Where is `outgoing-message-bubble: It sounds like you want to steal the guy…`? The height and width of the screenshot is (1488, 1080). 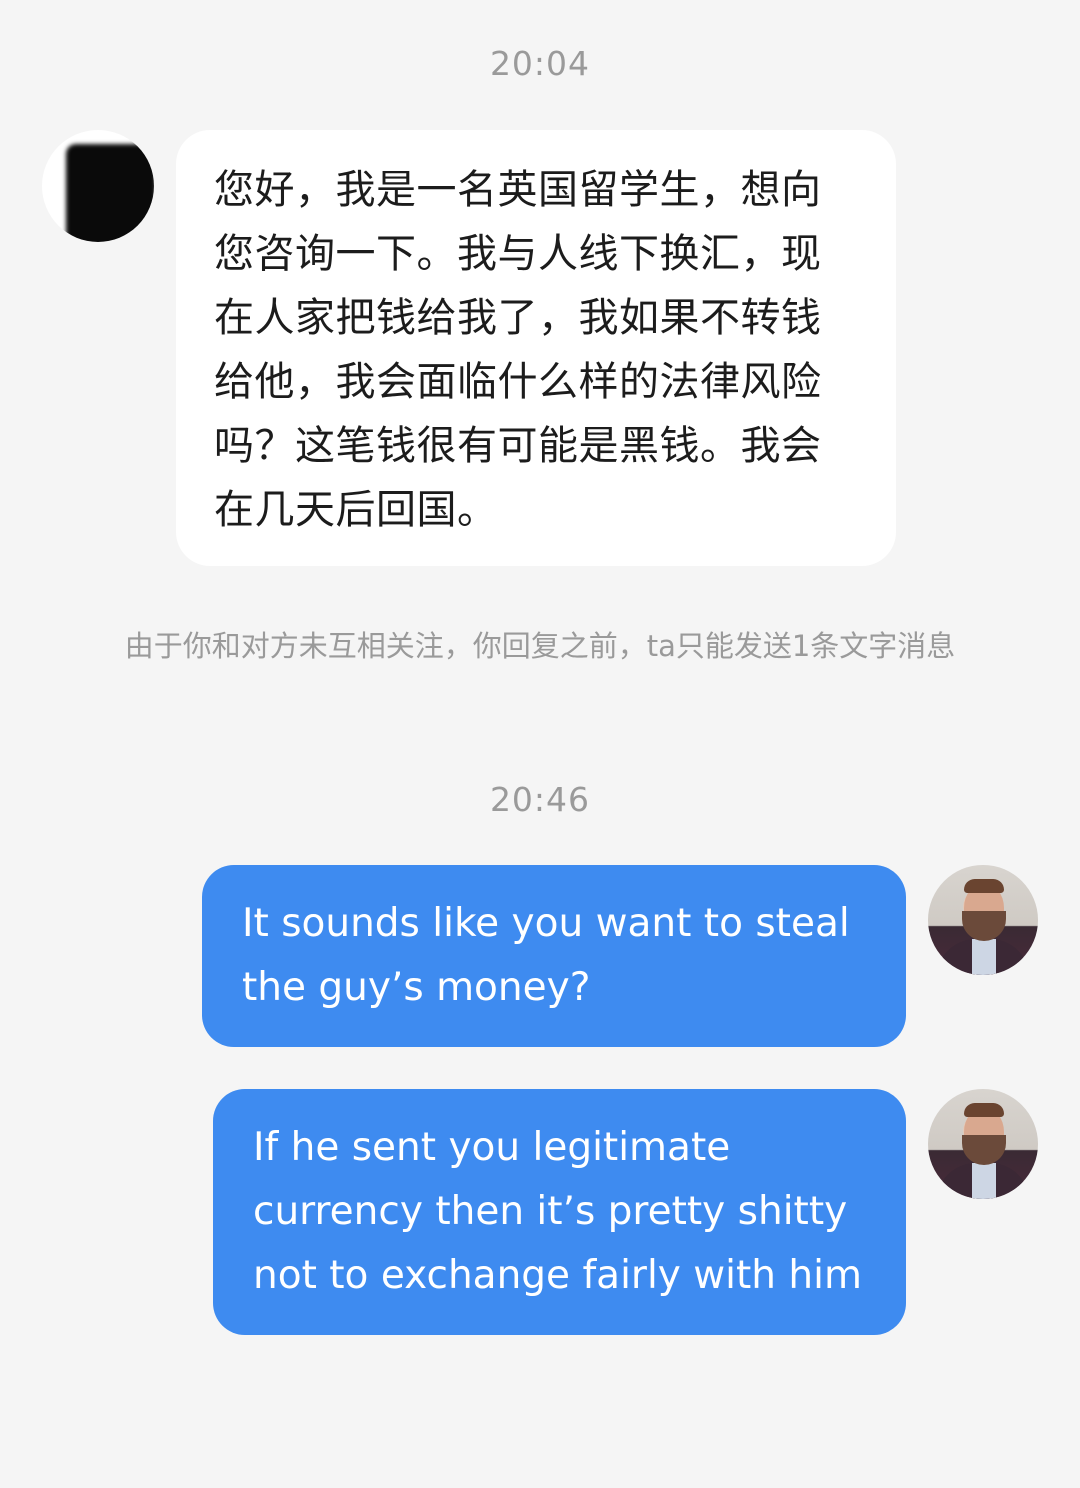
outgoing-message-bubble: It sounds like you want to steal the guy… is located at coordinates (554, 956).